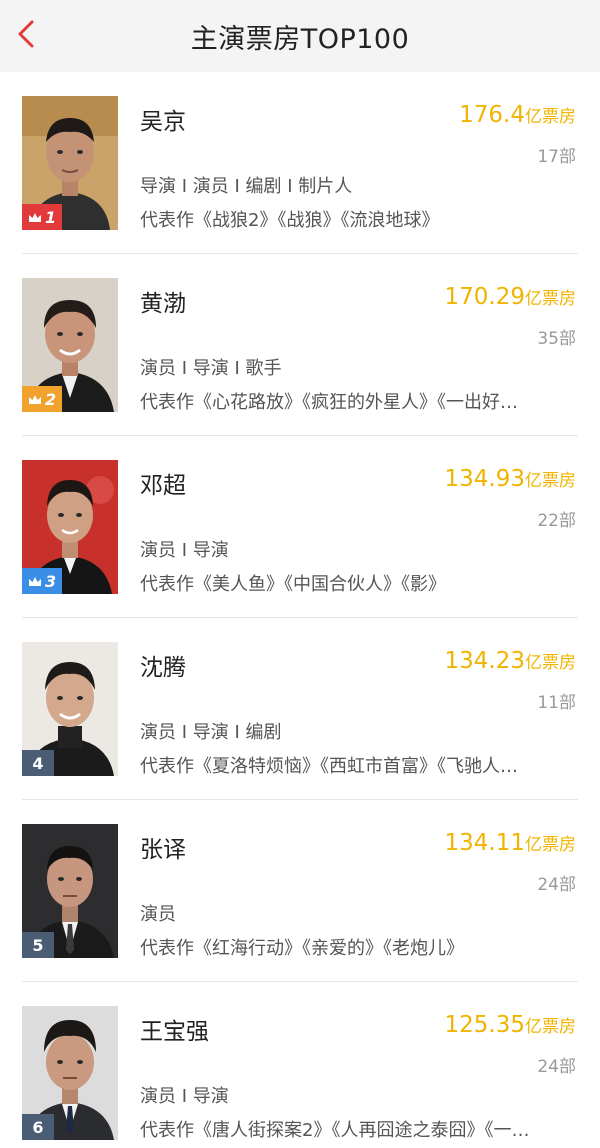 Image resolution: width=600 pixels, height=1148 pixels. I want to click on actor-name: 沈腾, so click(163, 668).